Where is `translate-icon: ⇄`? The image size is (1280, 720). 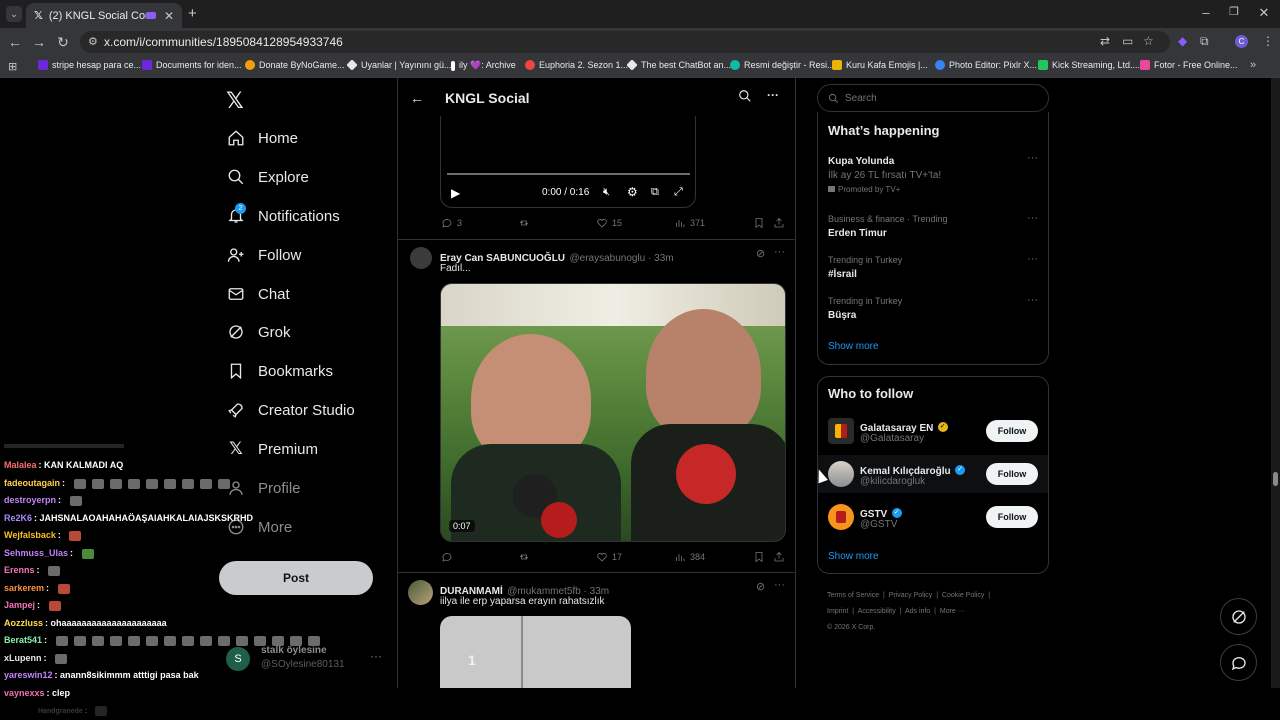 translate-icon: ⇄ is located at coordinates (1105, 41).